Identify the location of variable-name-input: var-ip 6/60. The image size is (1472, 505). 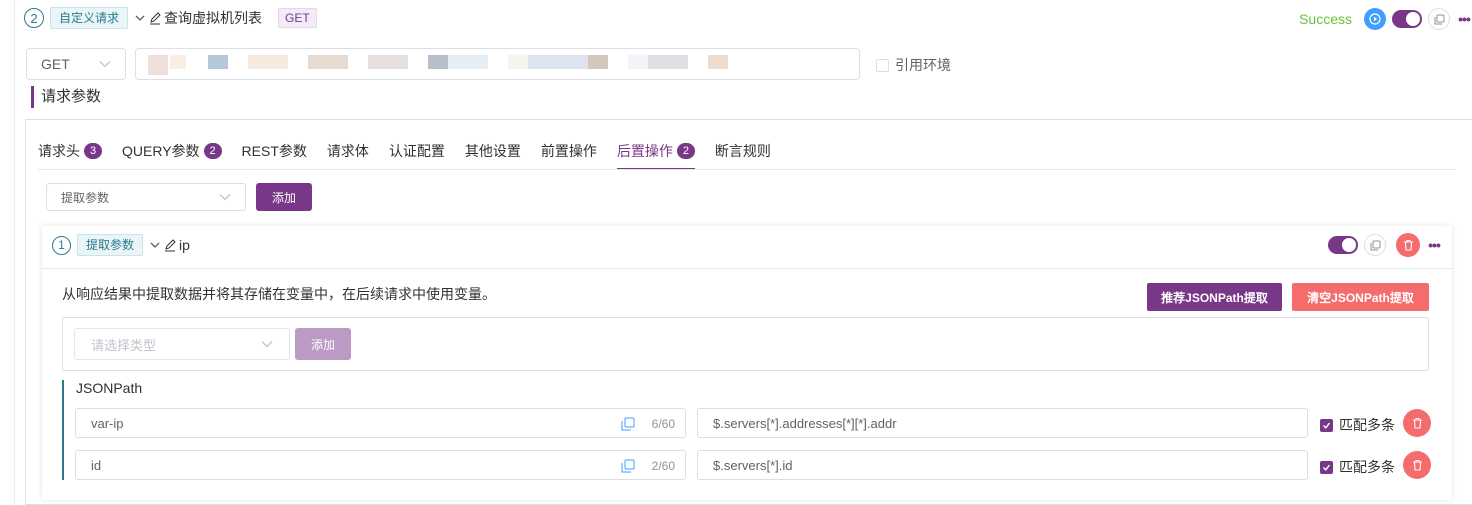
(380, 423).